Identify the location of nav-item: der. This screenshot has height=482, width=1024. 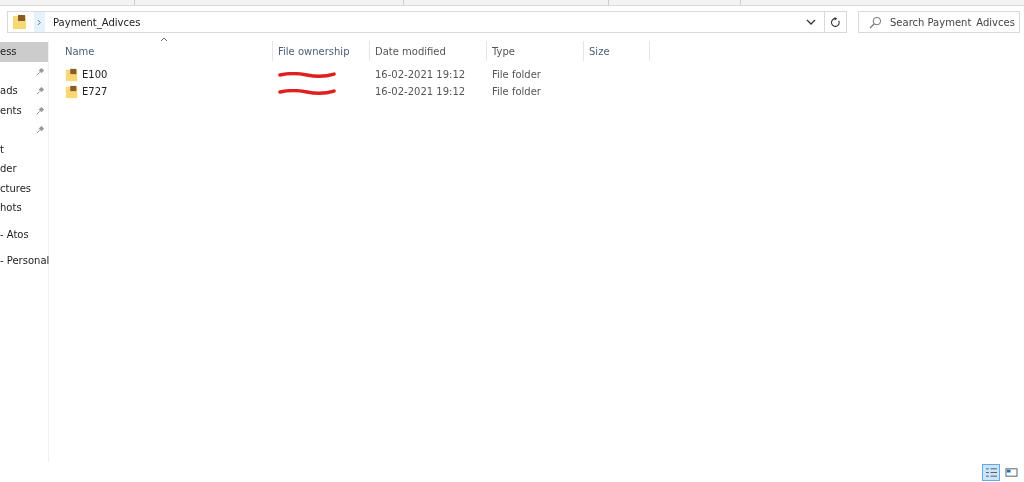
(24, 169).